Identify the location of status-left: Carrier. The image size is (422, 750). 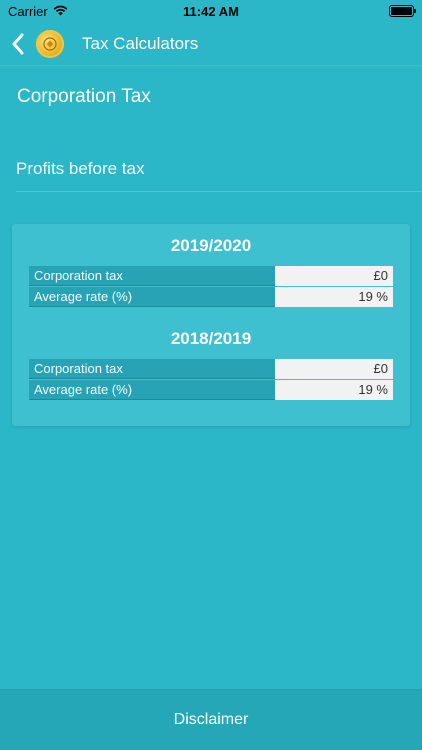
(38, 11).